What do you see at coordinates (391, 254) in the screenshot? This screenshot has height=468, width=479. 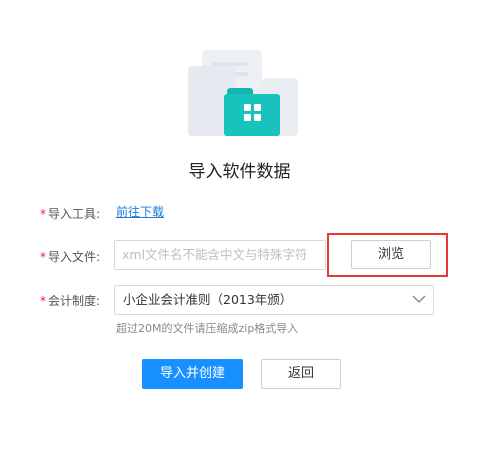 I see `browse-button: 浏览` at bounding box center [391, 254].